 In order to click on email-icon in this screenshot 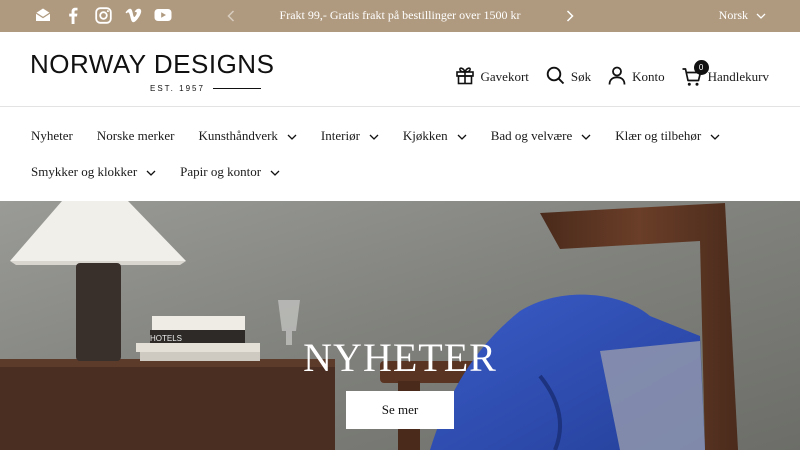, I will do `click(43, 15)`.